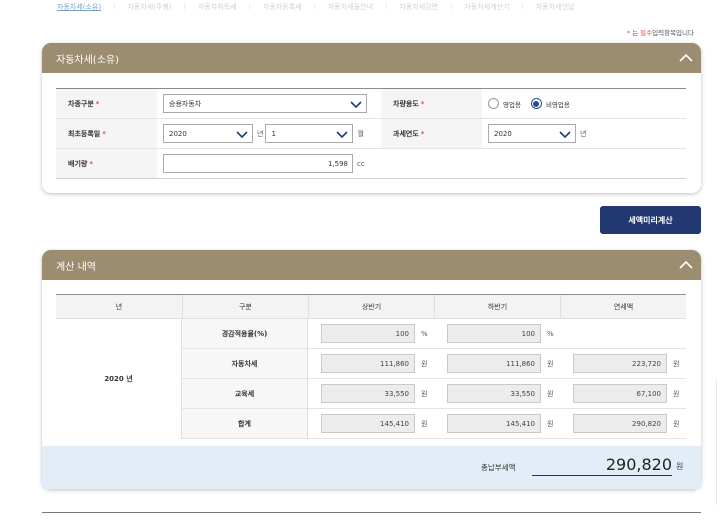 The image size is (728, 520). I want to click on tab-item: 자동차등록세, so click(282, 9).